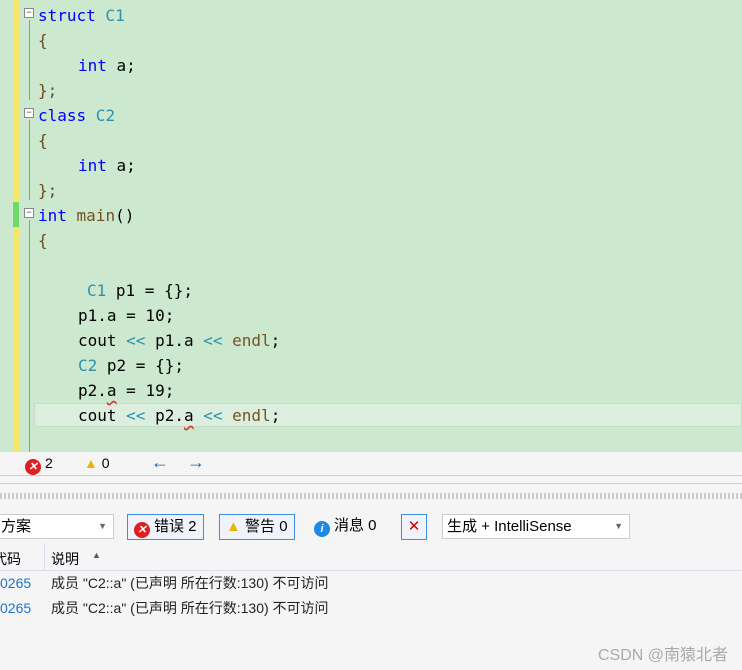  I want to click on source-dropdown: 生成 + IntelliSense ▼, so click(536, 526).